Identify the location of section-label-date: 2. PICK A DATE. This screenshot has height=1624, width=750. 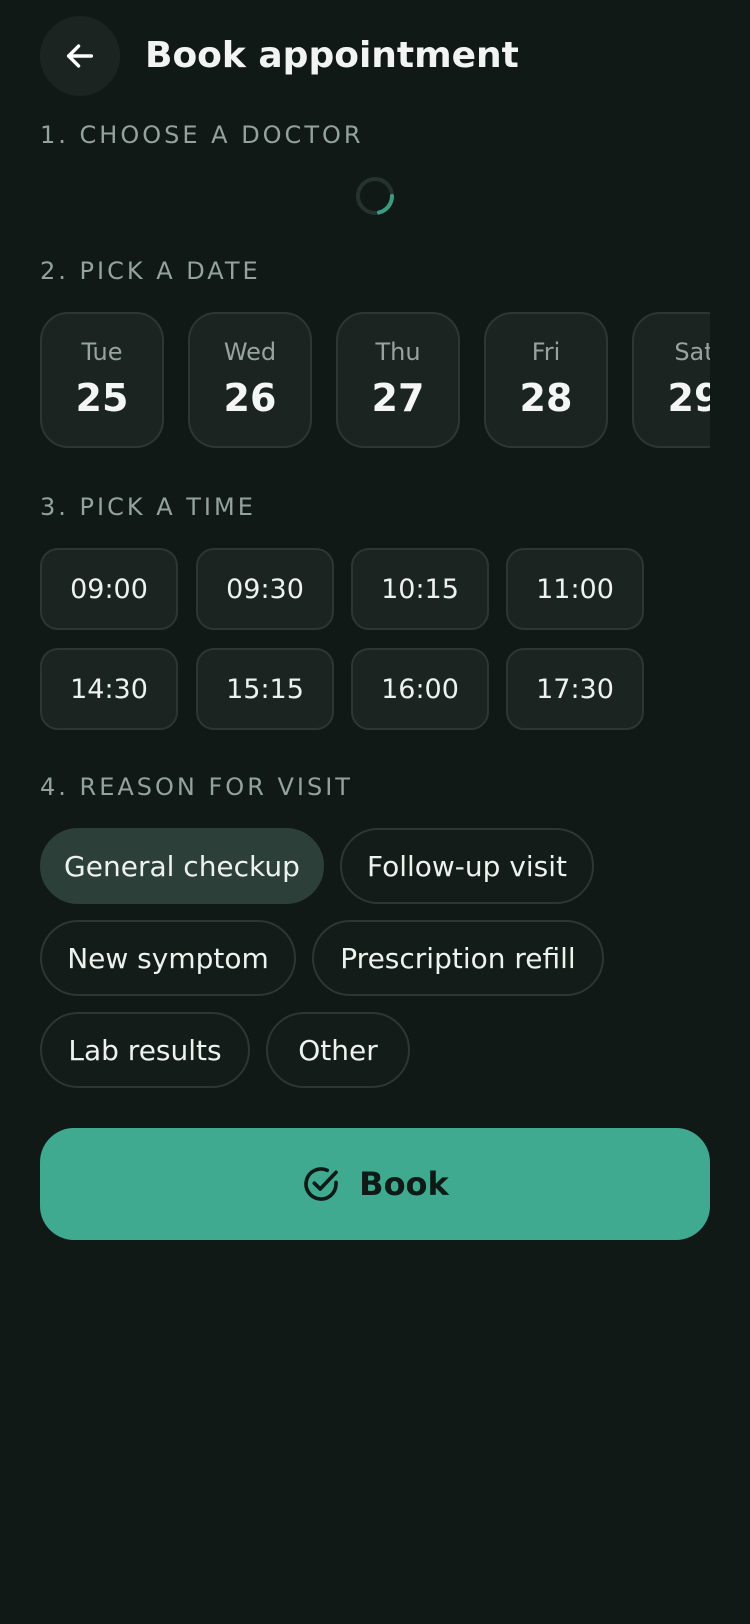
(150, 271).